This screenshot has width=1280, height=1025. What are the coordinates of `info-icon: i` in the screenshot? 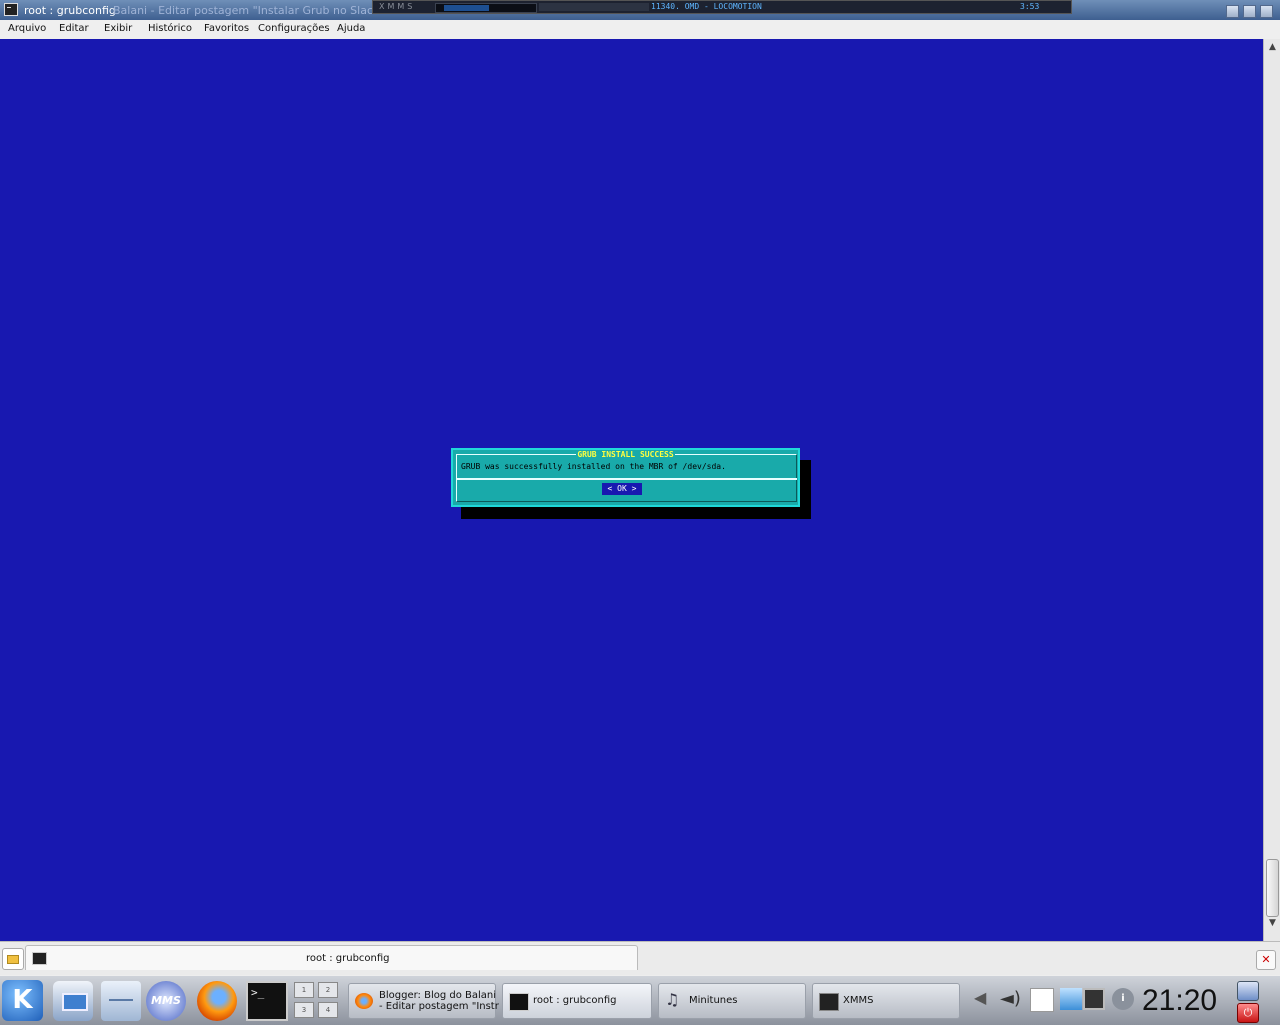 It's located at (1123, 999).